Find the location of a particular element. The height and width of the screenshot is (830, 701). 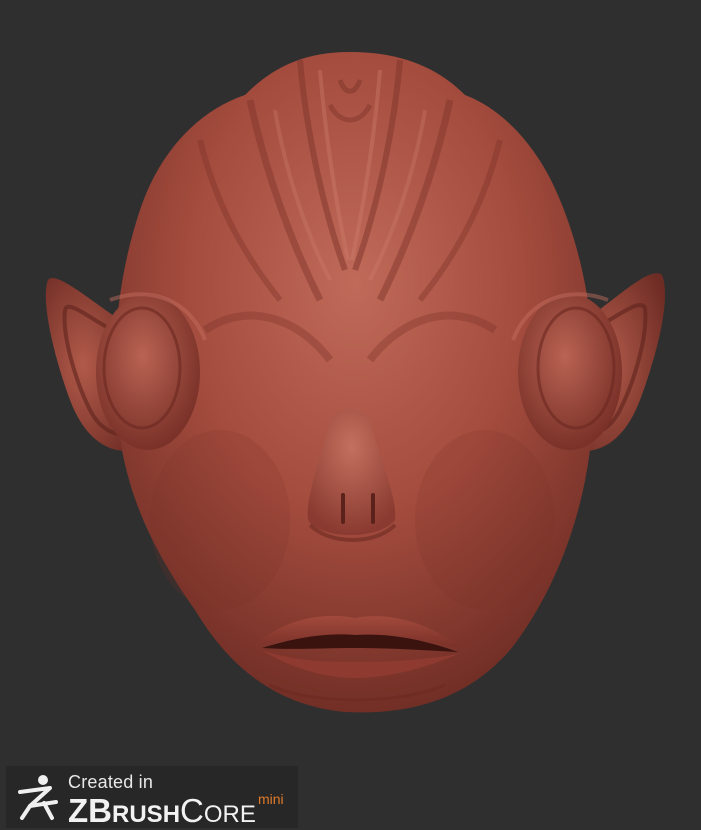

zbrushcore-wordmark: ZBRUSHCORE is located at coordinates (162, 810).